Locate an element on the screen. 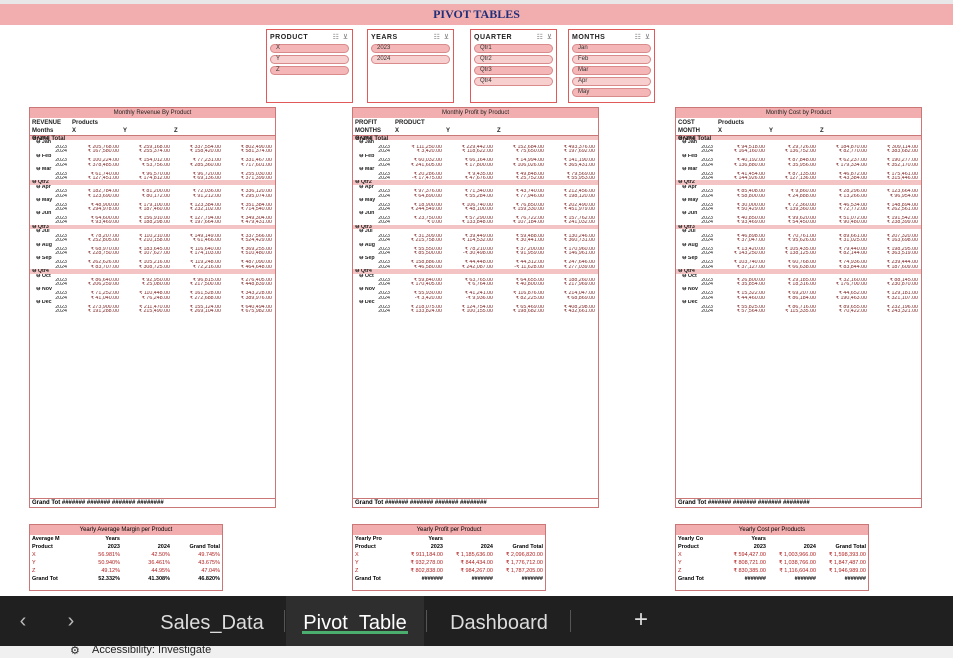  slicer-years: YEARS ☷ ⊻ 2023 2024 is located at coordinates (410, 66).